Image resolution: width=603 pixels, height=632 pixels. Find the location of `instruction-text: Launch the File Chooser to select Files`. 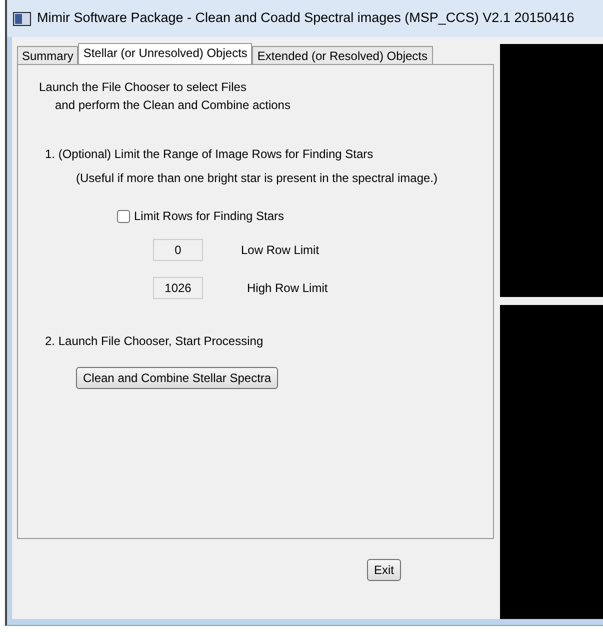

instruction-text: Launch the File Chooser to select Files is located at coordinates (143, 87).